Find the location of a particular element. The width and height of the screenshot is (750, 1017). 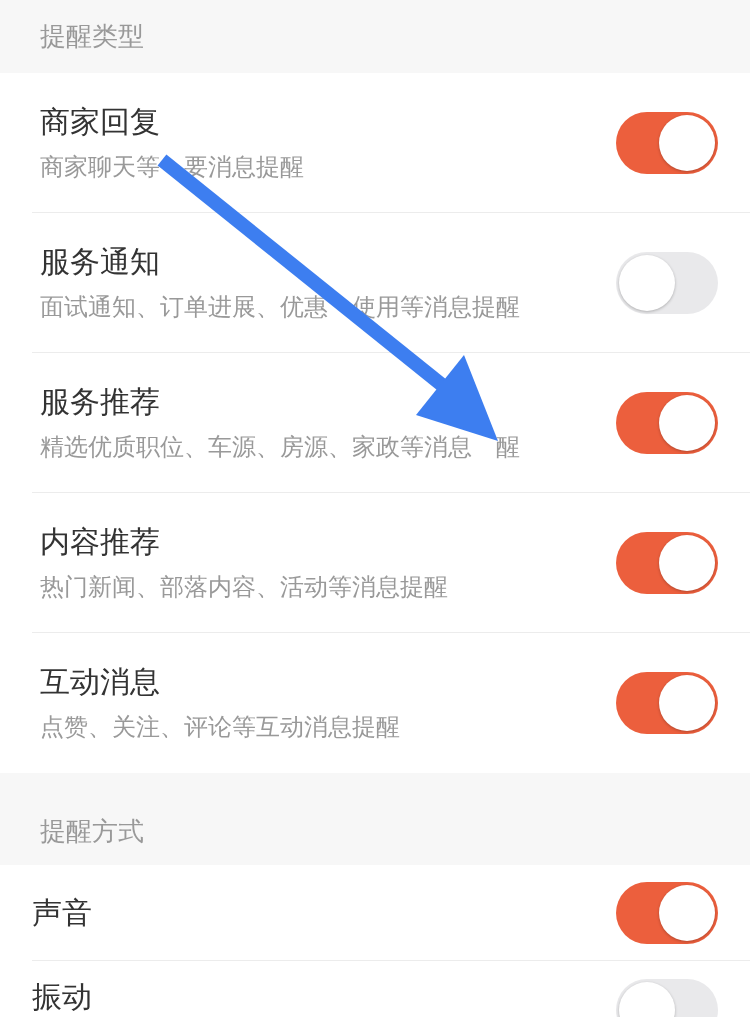

setting-title: 内容推荐 is located at coordinates (100, 541).